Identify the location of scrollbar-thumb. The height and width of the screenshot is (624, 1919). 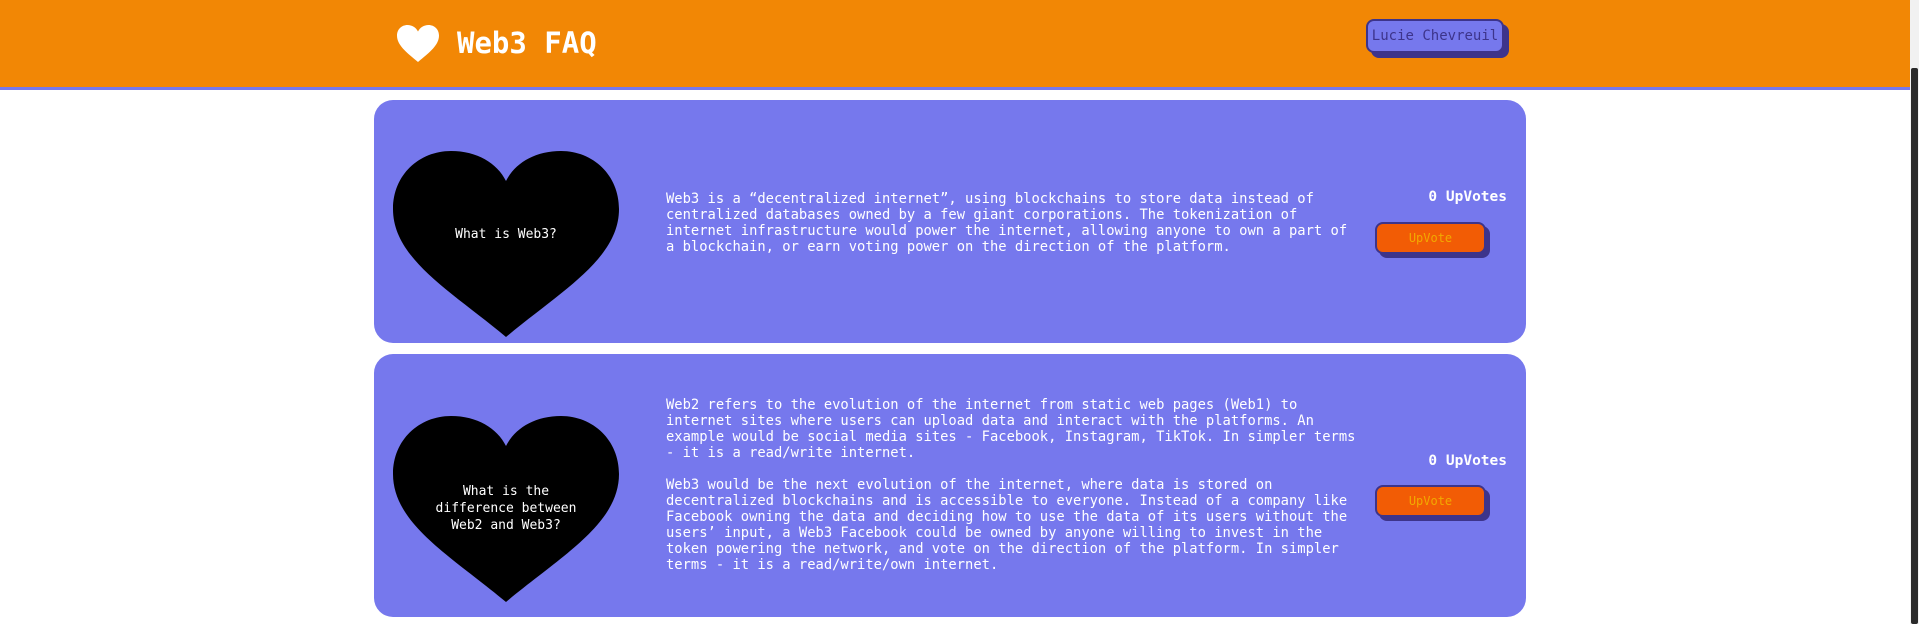
(1914, 346).